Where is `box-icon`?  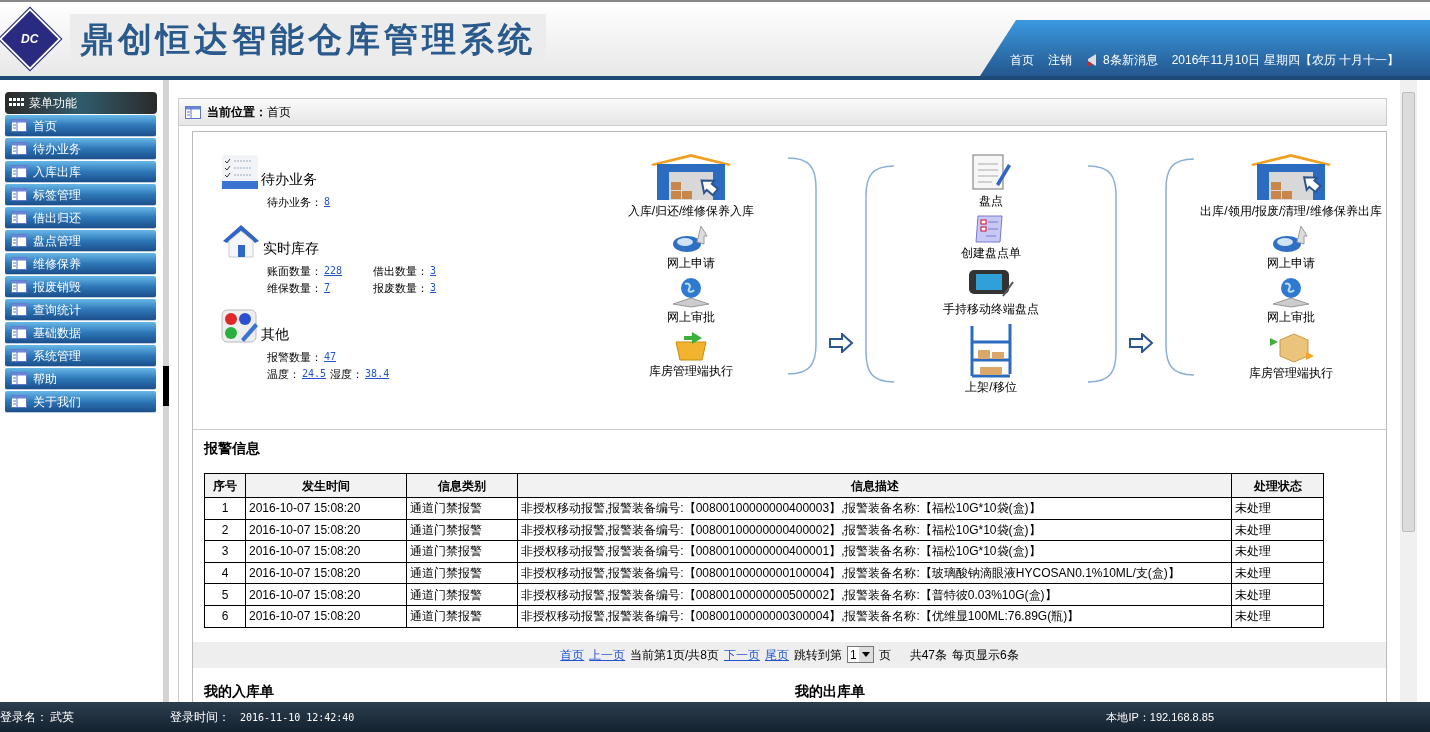
box-icon is located at coordinates (1291, 347).